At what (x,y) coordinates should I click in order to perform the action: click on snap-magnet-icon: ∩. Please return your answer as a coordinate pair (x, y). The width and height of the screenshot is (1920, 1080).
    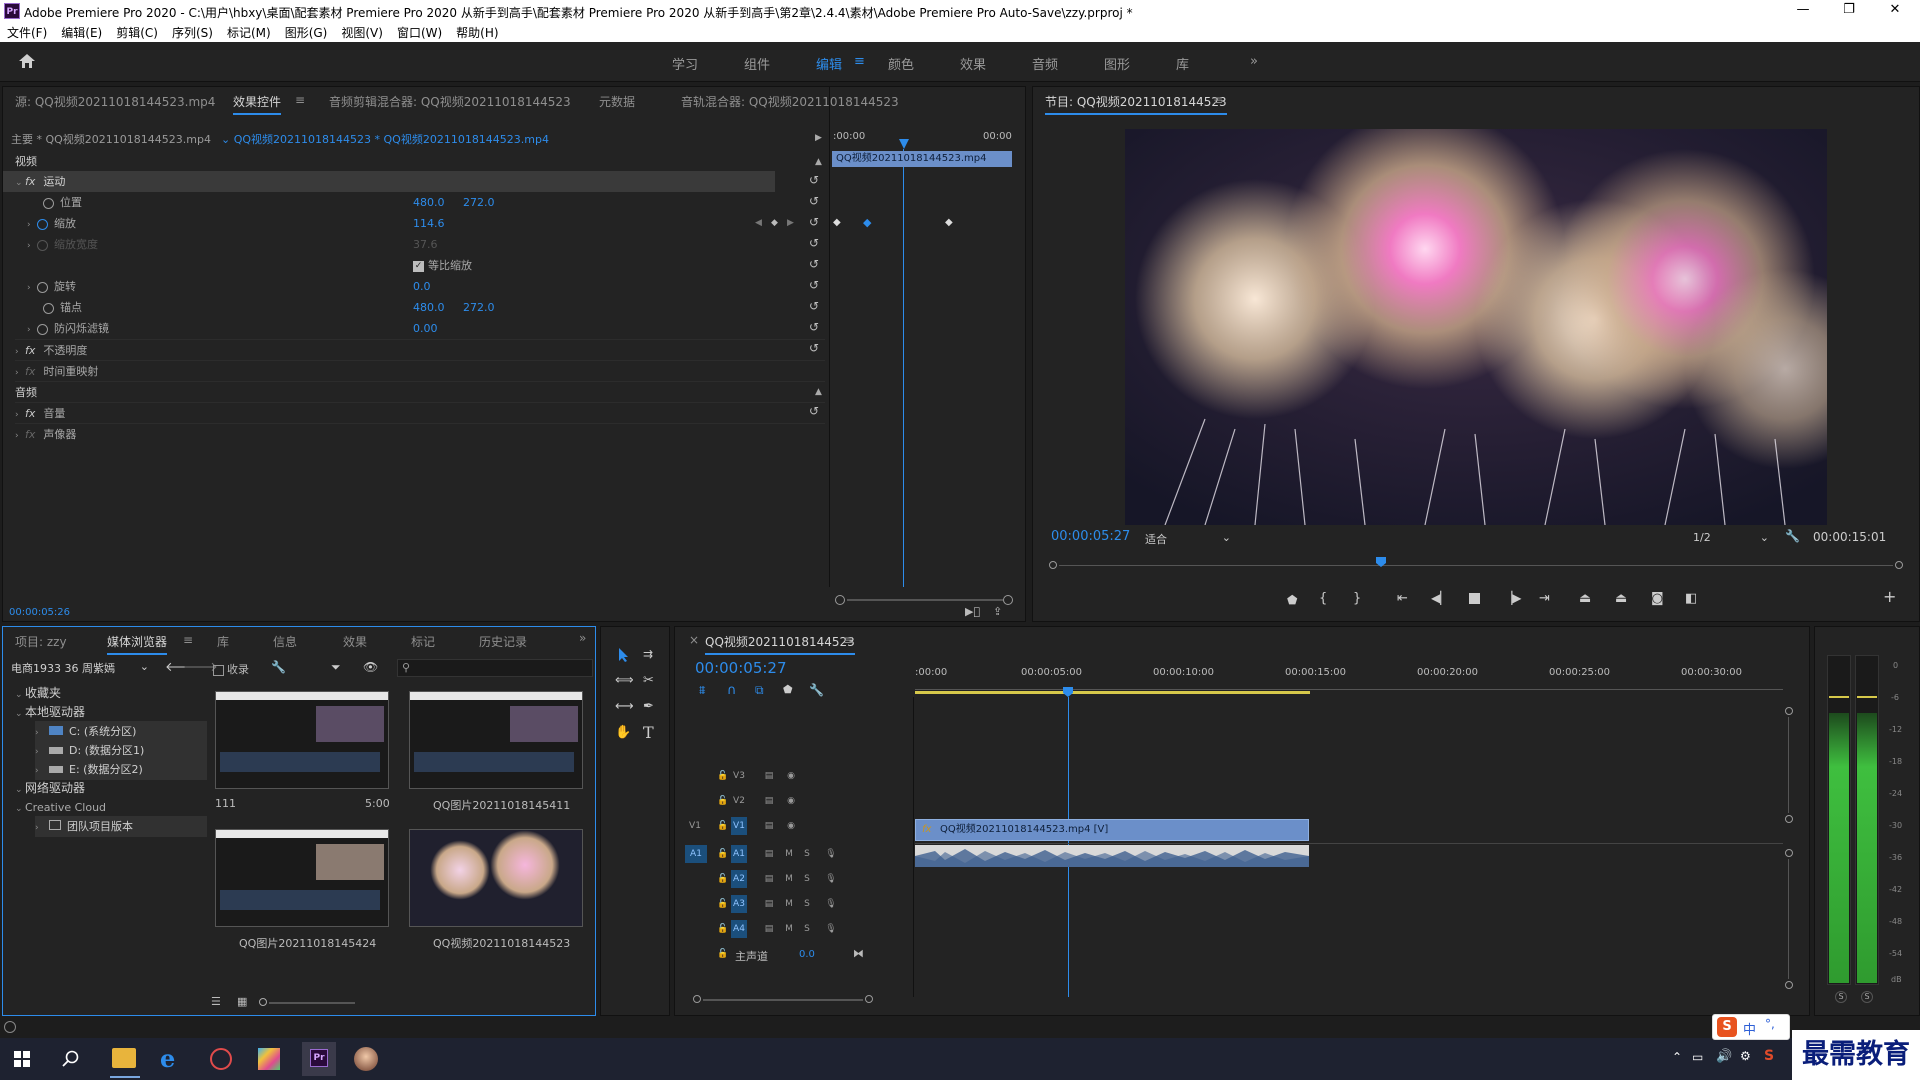
    Looking at the image, I should click on (732, 690).